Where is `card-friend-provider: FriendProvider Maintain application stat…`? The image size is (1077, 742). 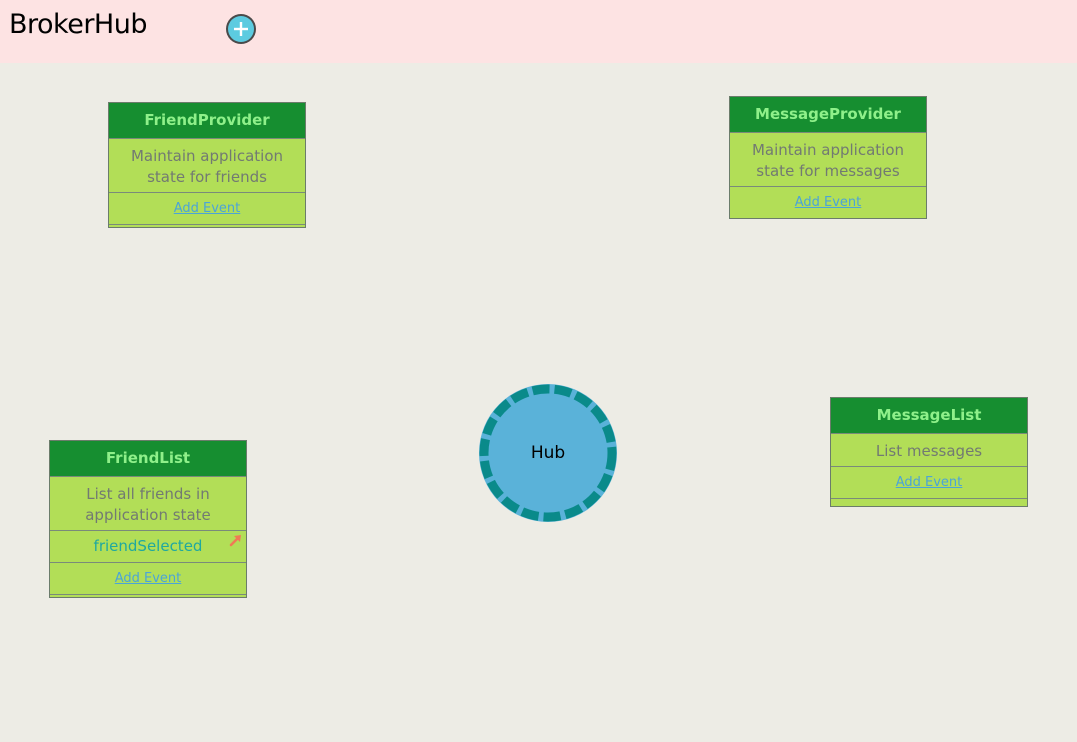 card-friend-provider: FriendProvider Maintain application stat… is located at coordinates (207, 165).